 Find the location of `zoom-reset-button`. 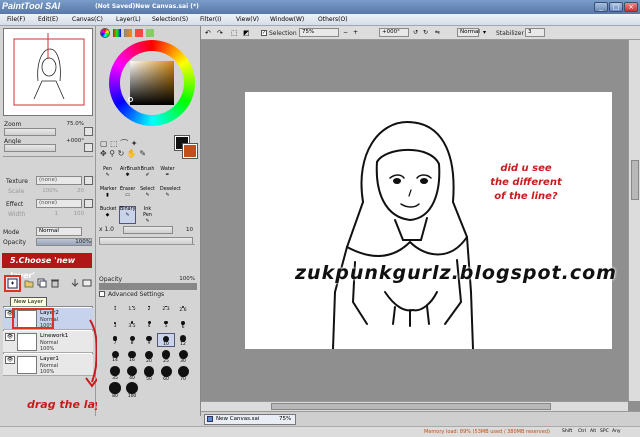

zoom-reset-button is located at coordinates (88, 131).